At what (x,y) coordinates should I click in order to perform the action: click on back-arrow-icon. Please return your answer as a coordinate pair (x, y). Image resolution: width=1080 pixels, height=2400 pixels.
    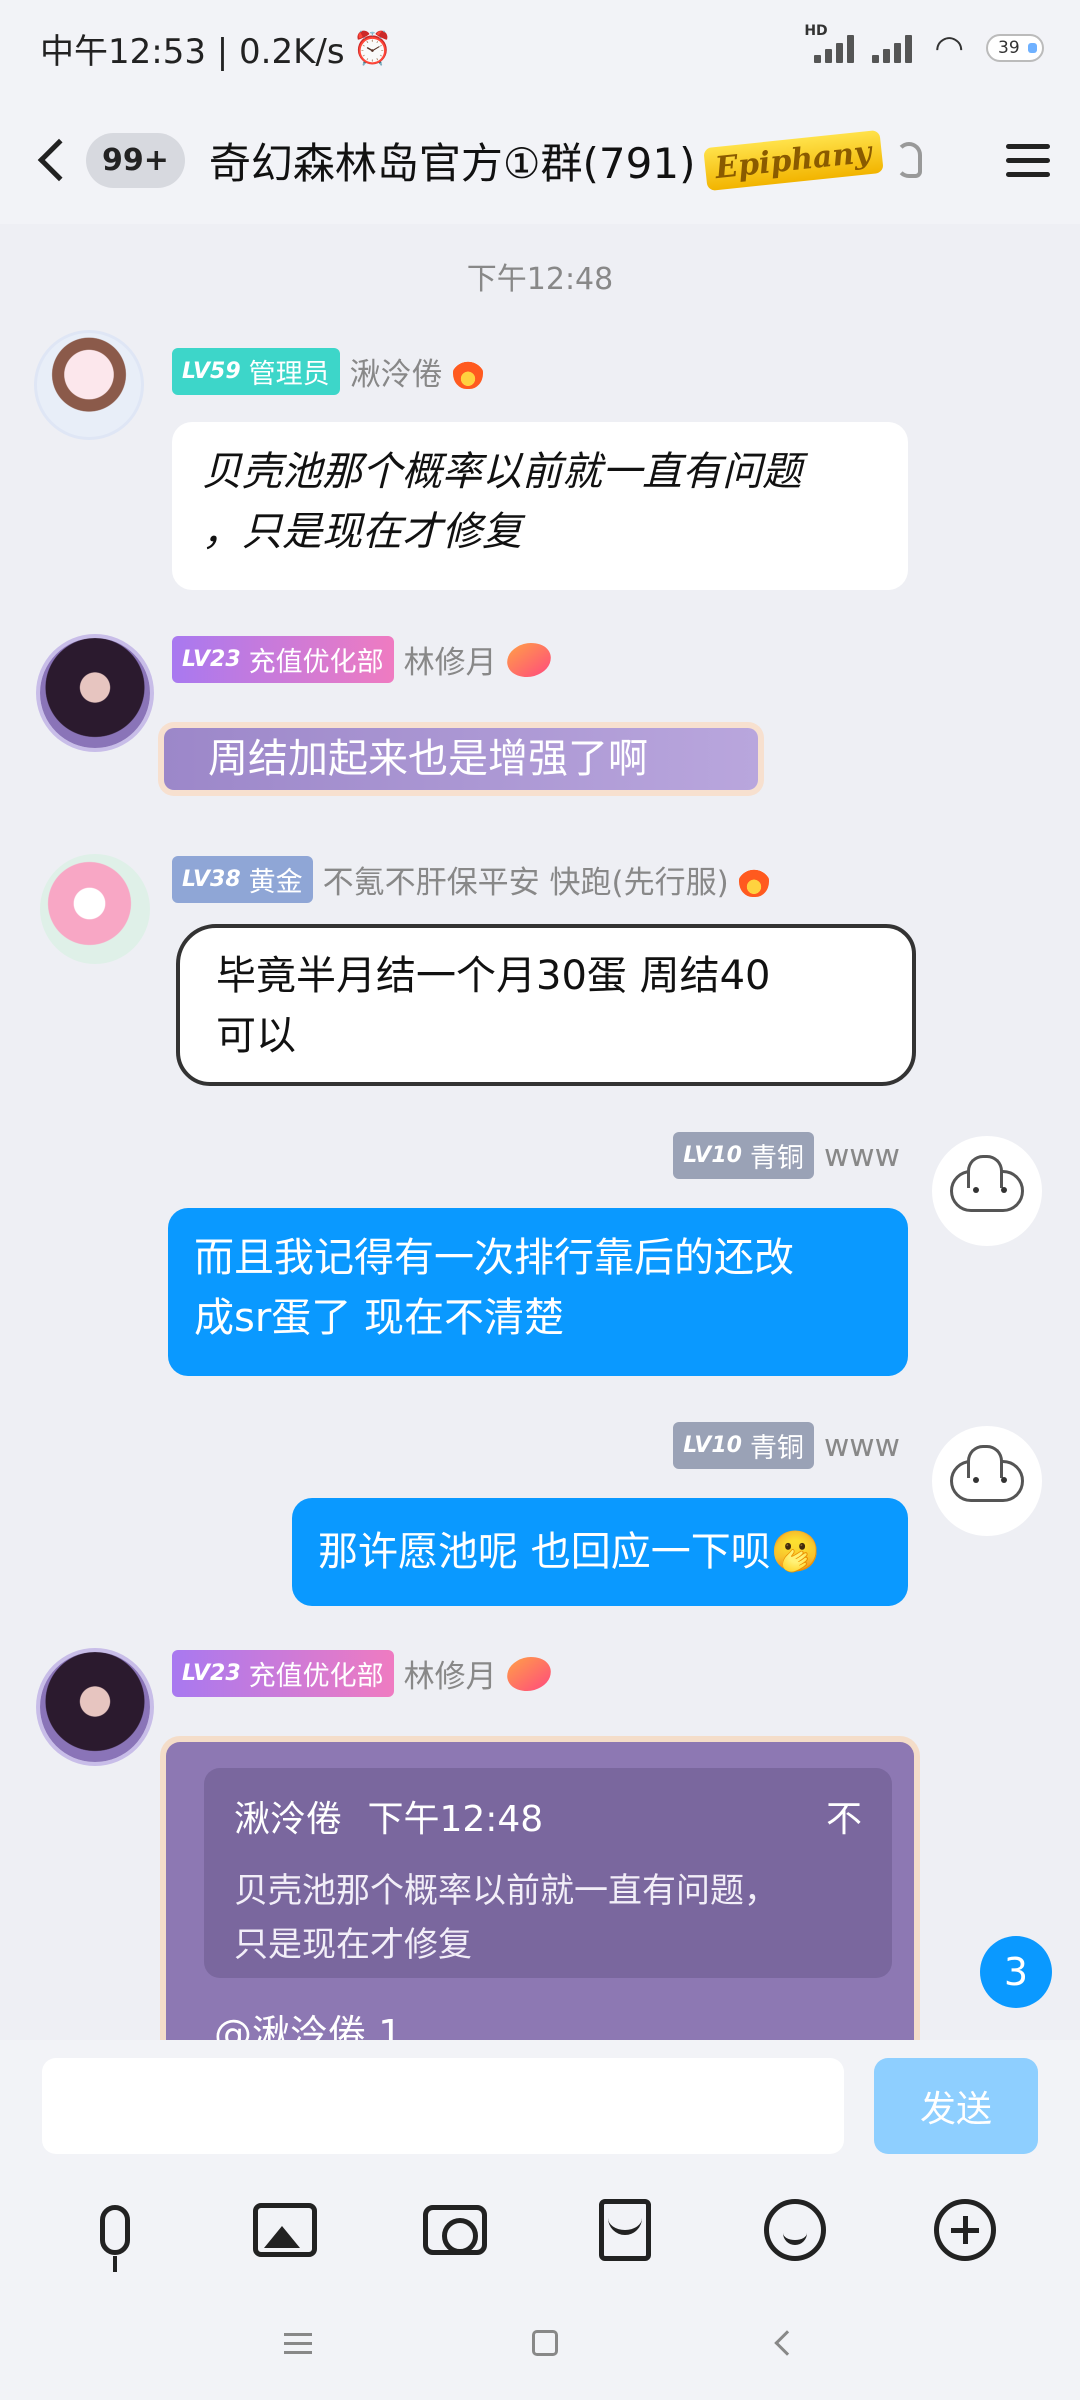
    Looking at the image, I should click on (59, 160).